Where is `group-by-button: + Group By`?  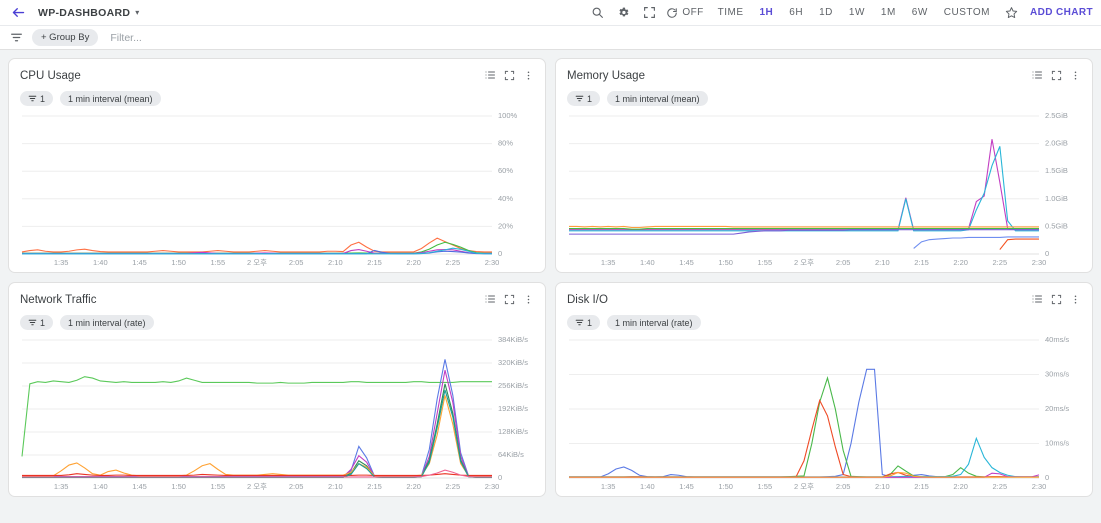 group-by-button: + Group By is located at coordinates (65, 37).